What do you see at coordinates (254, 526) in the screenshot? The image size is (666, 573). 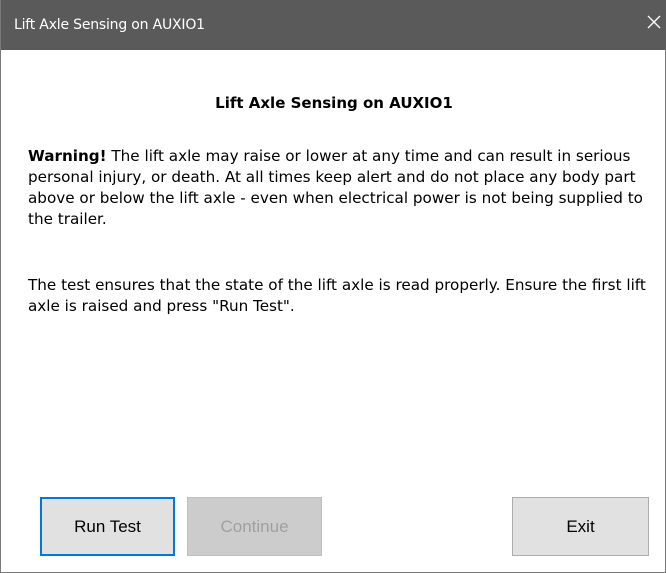 I see `continue-button: Continue` at bounding box center [254, 526].